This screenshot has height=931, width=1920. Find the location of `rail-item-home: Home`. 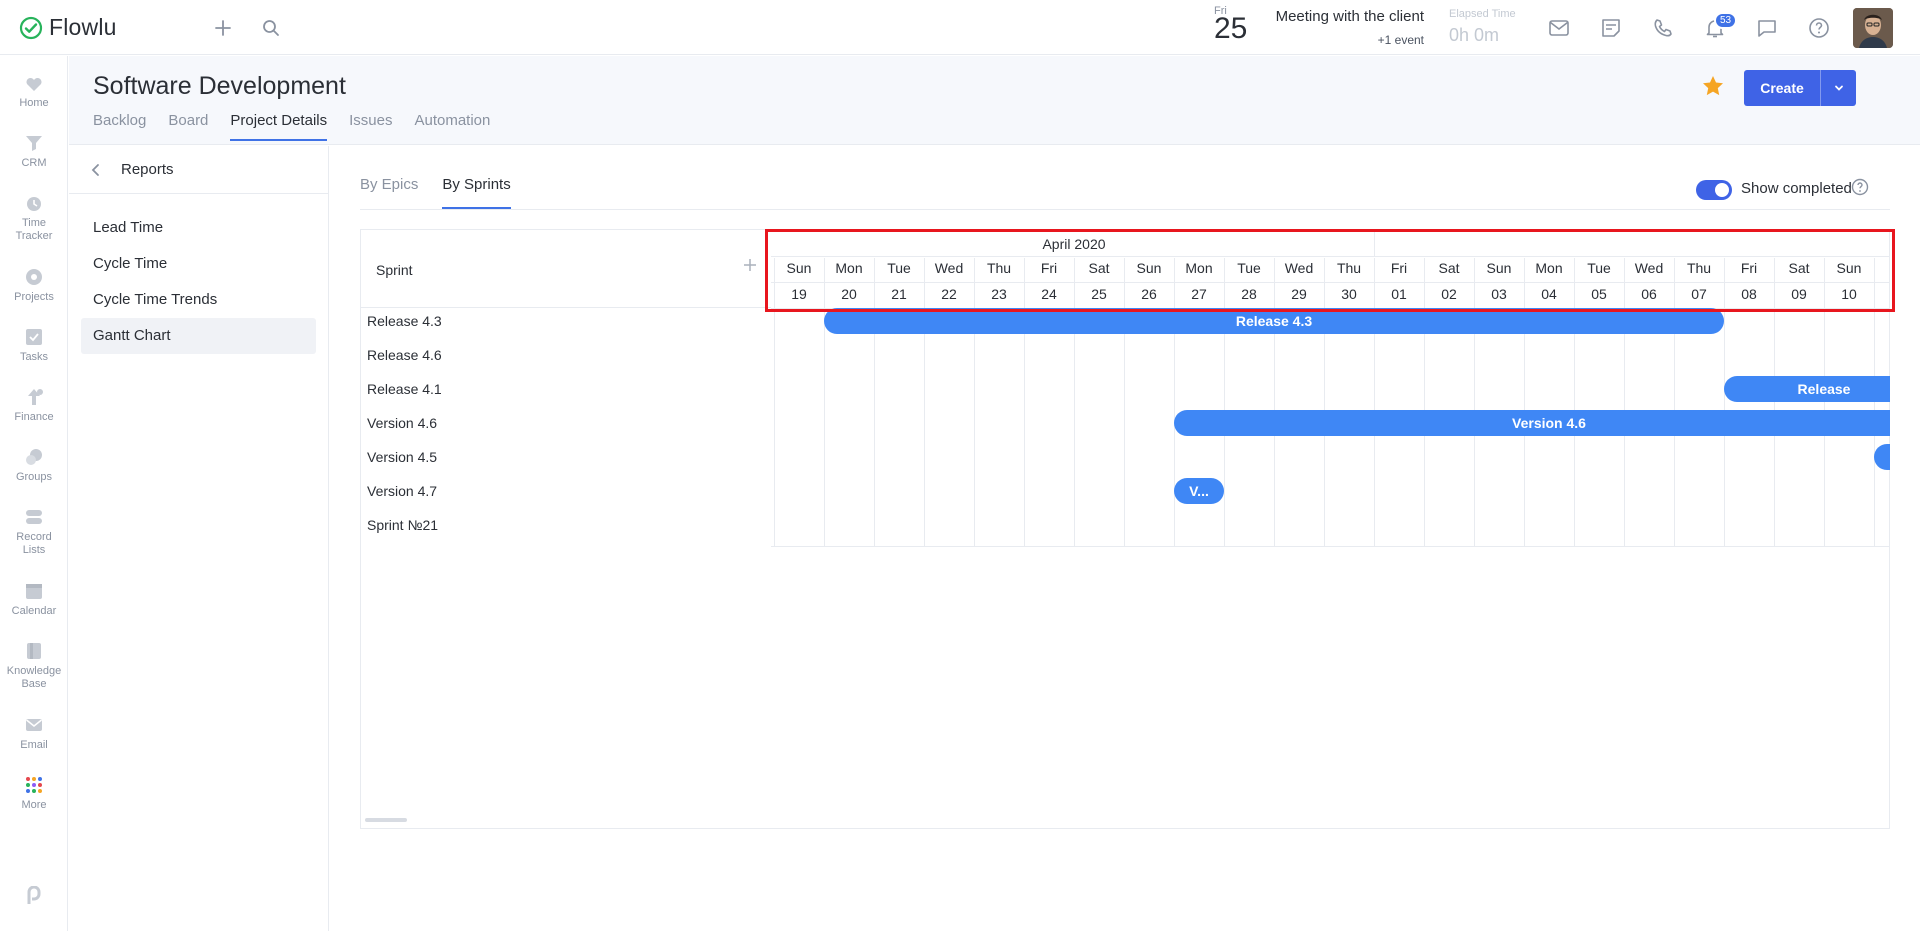

rail-item-home: Home is located at coordinates (34, 91).